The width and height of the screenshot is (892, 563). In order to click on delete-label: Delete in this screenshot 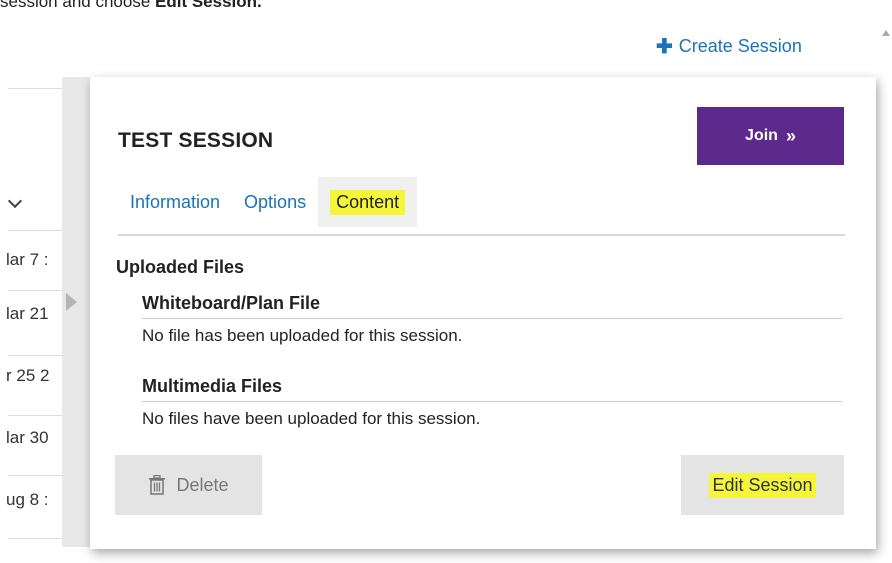, I will do `click(202, 484)`.